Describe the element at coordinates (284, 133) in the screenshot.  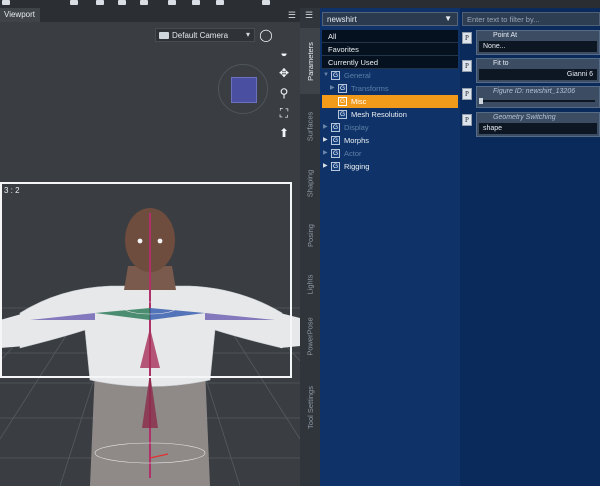
I see `reset-icon: ⬆` at that location.